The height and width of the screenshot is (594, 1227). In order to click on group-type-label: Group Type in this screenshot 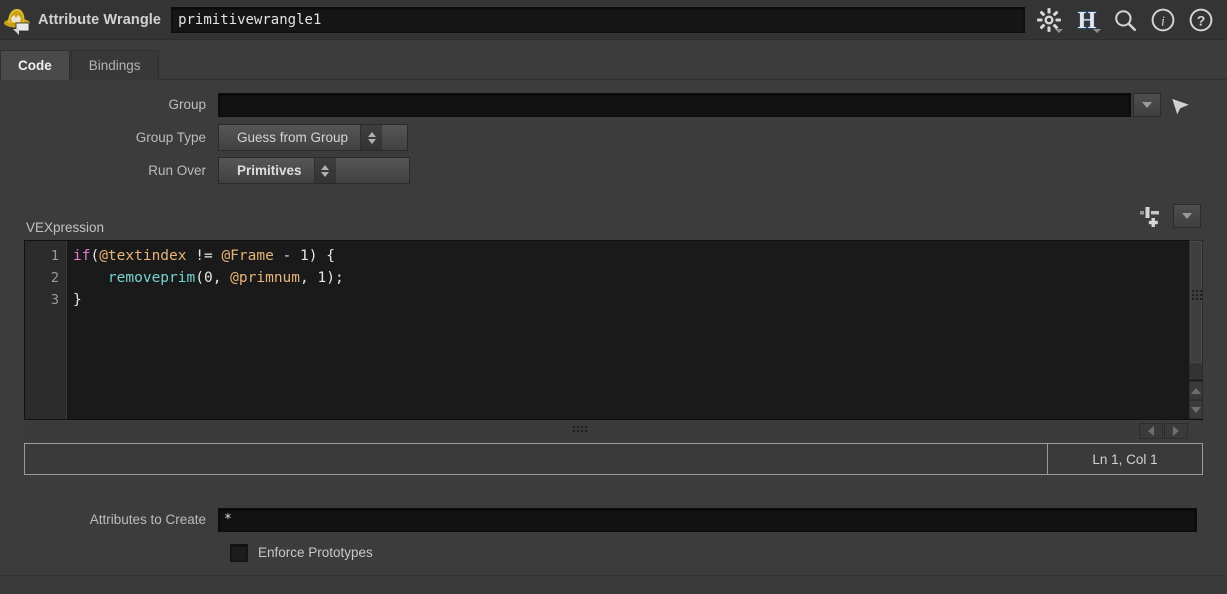, I will do `click(170, 137)`.